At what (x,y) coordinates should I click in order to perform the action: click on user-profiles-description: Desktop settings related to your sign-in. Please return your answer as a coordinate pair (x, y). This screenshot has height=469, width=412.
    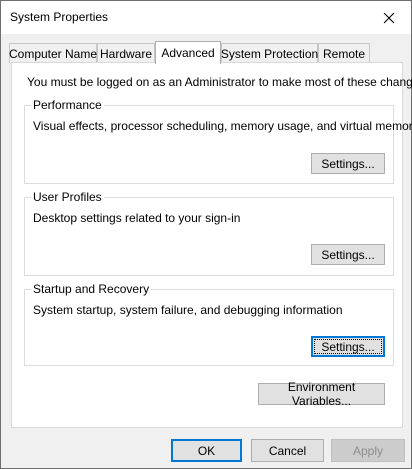
    Looking at the image, I should click on (137, 218).